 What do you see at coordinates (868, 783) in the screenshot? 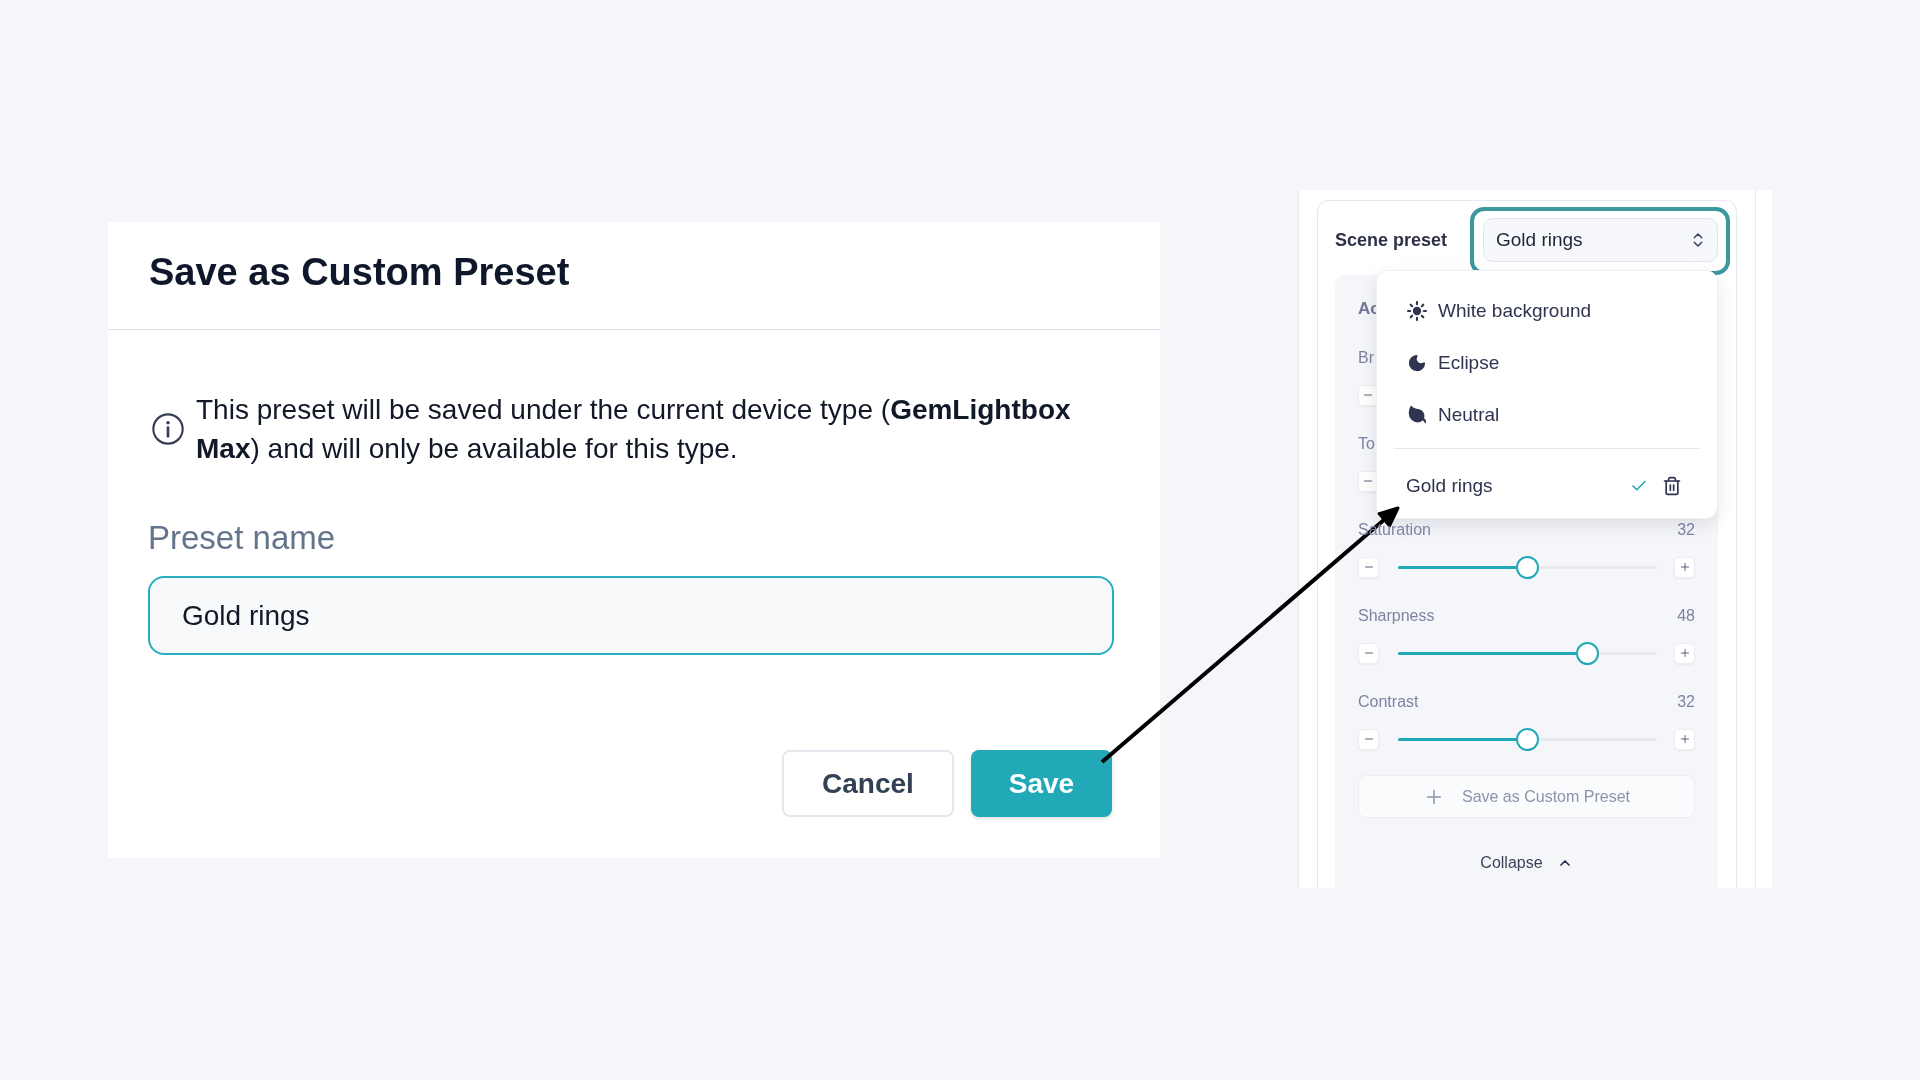
I see `secondary-button: Cancel` at bounding box center [868, 783].